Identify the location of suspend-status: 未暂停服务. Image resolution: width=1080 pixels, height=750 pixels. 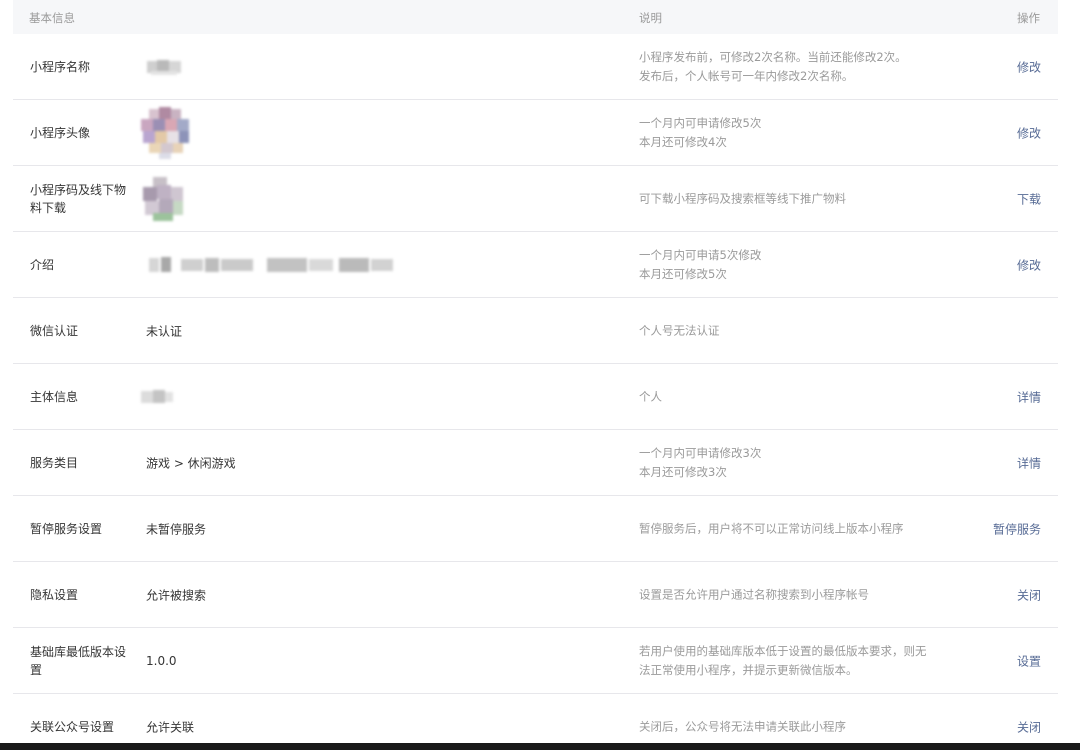
(176, 529).